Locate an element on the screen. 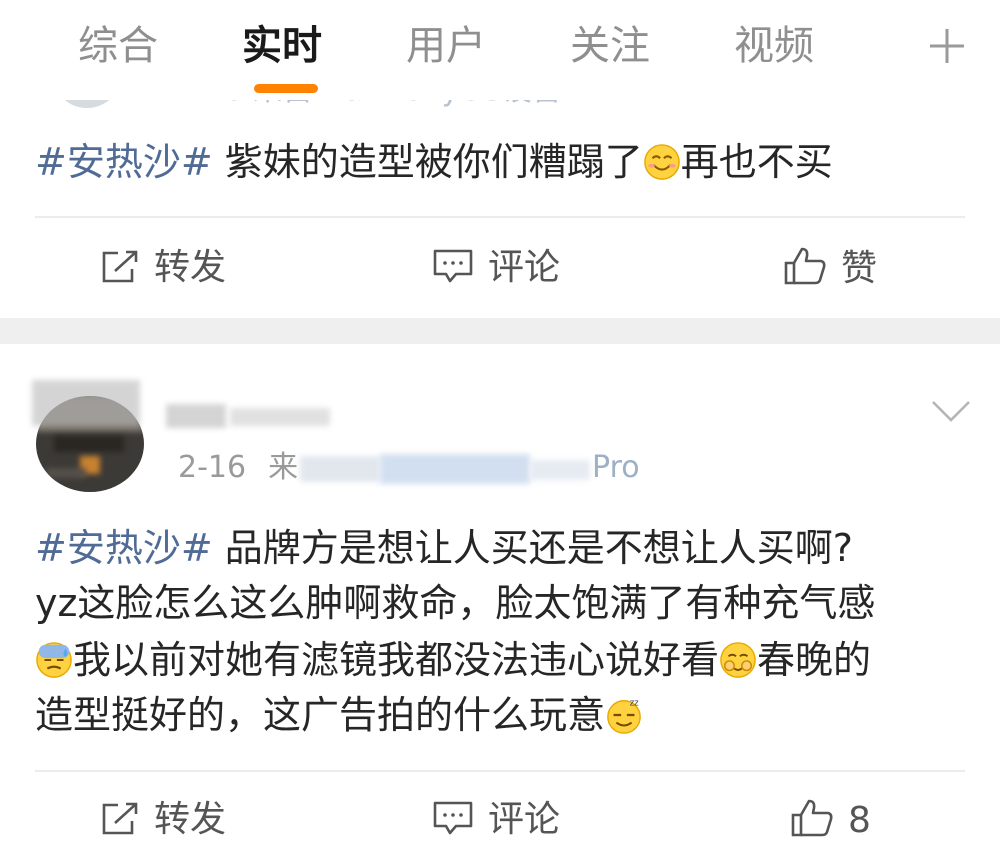  like-count: 8 is located at coordinates (859, 820).